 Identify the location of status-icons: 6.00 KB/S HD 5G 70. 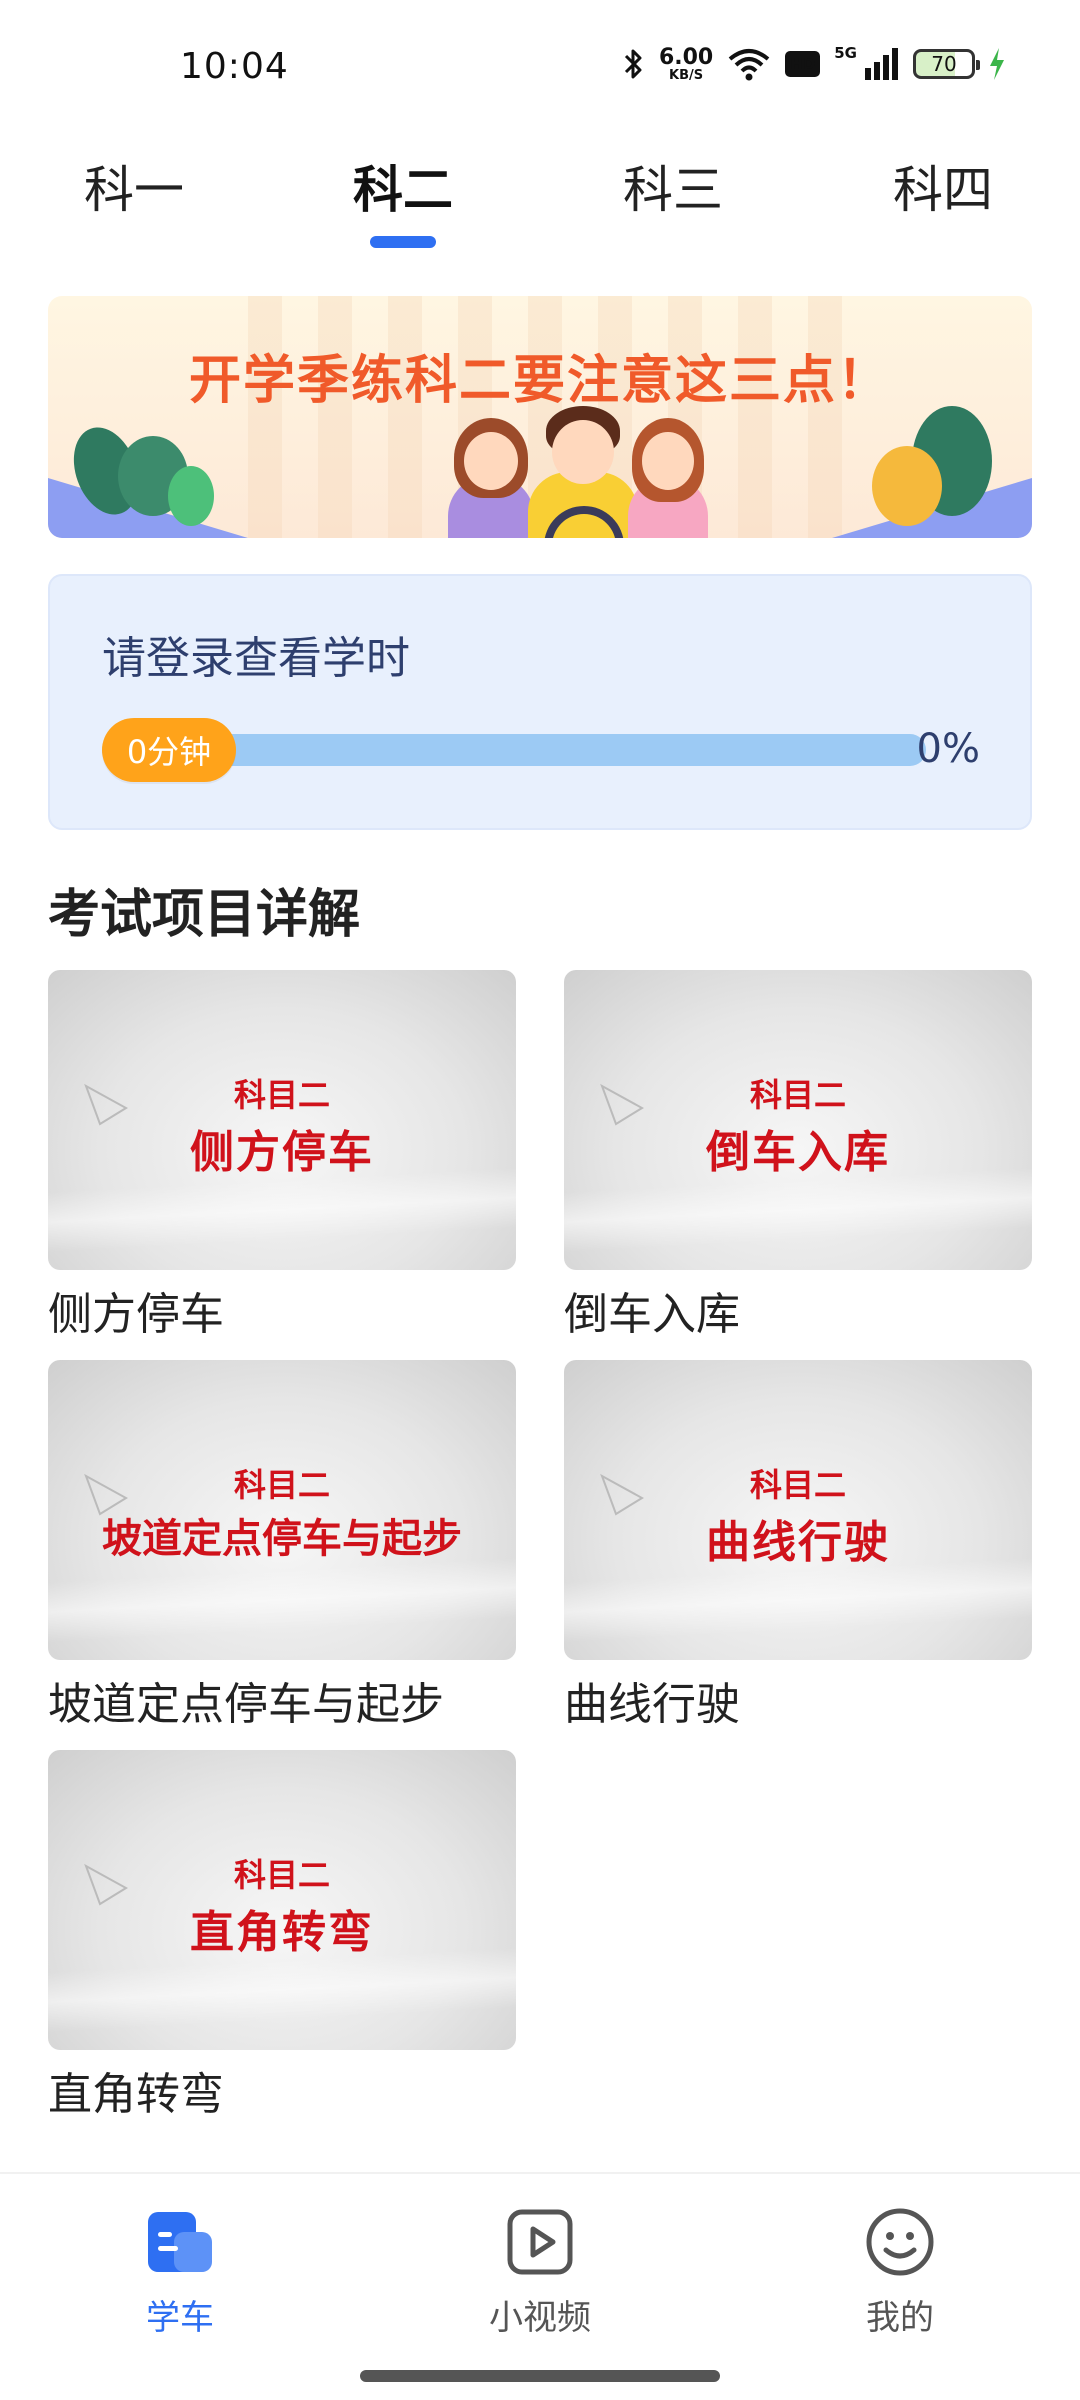
(814, 64).